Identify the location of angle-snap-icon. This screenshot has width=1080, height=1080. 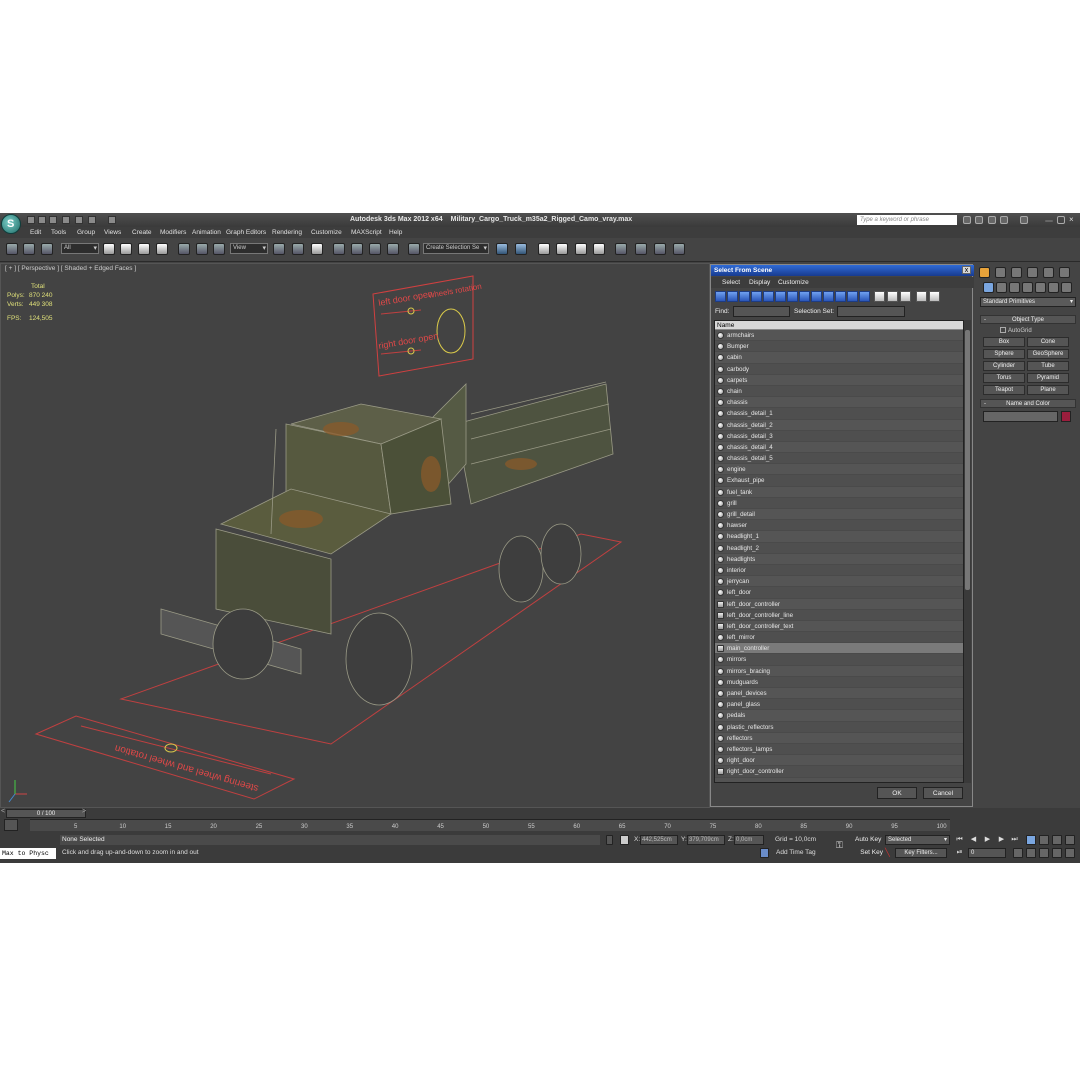
(357, 249).